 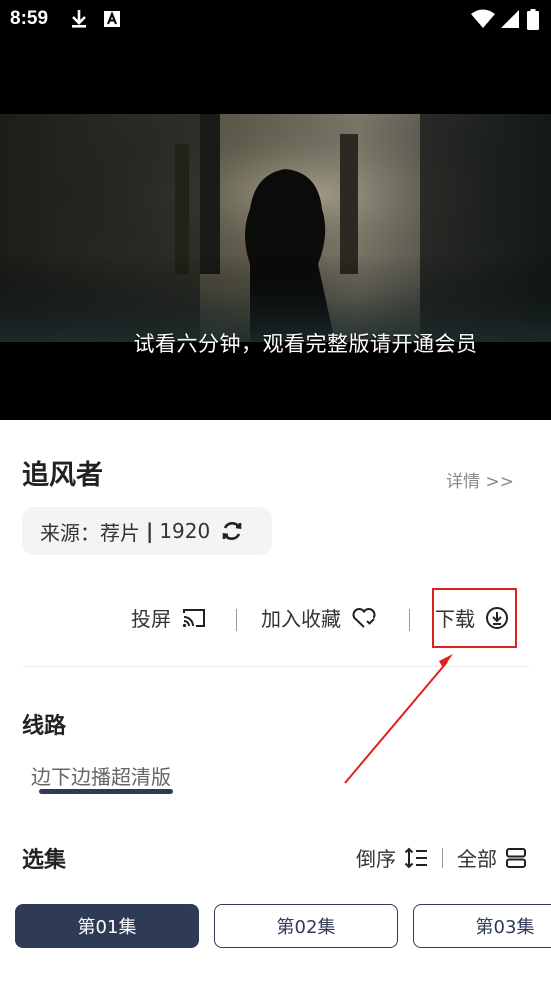 I want to click on all-episodes-button: 全部, so click(x=492, y=857).